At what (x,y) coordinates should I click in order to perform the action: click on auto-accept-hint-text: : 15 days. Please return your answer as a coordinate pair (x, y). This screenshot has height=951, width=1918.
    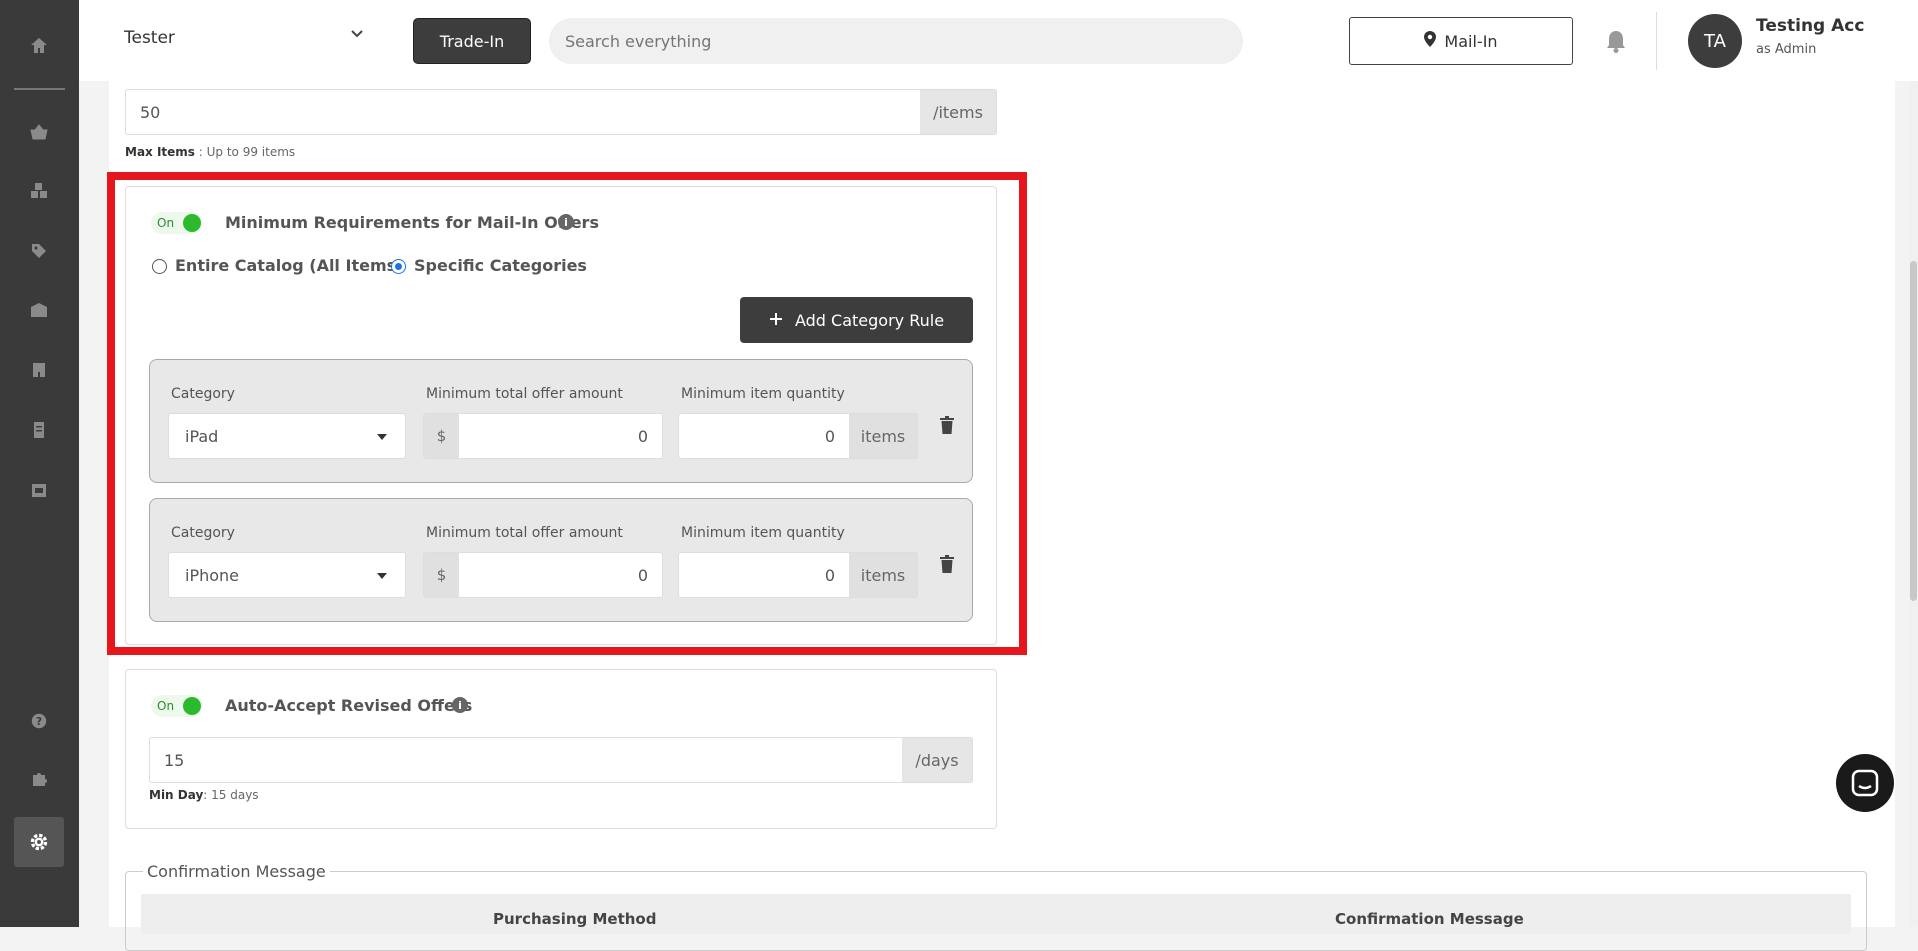
    Looking at the image, I should click on (231, 795).